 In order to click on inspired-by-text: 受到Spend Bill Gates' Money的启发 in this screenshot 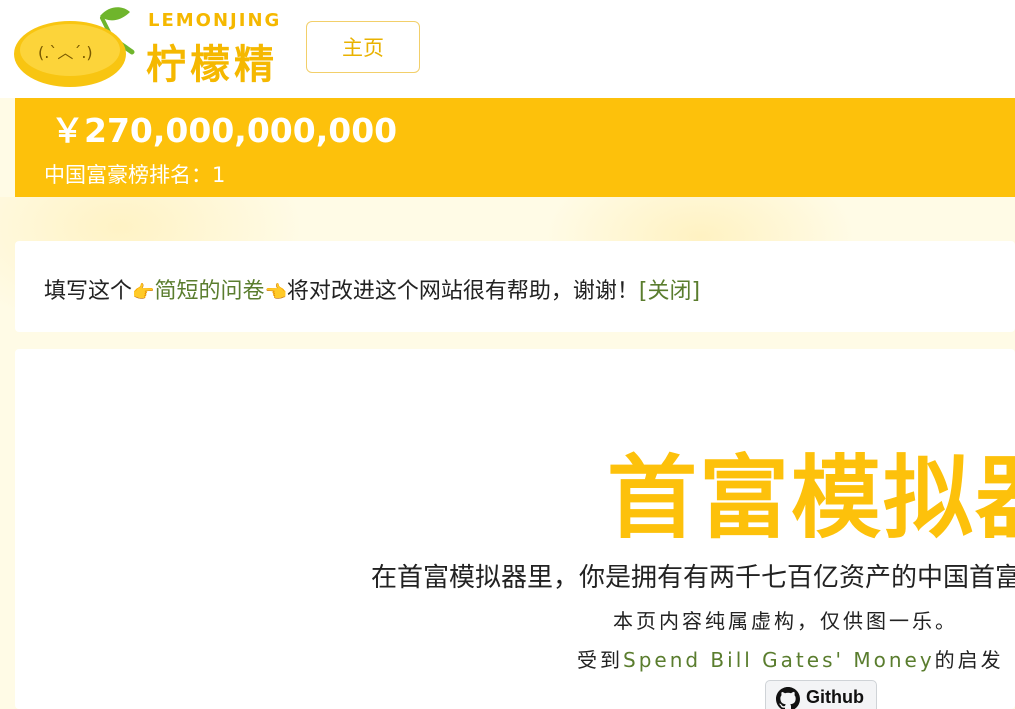, I will do `click(790, 658)`.